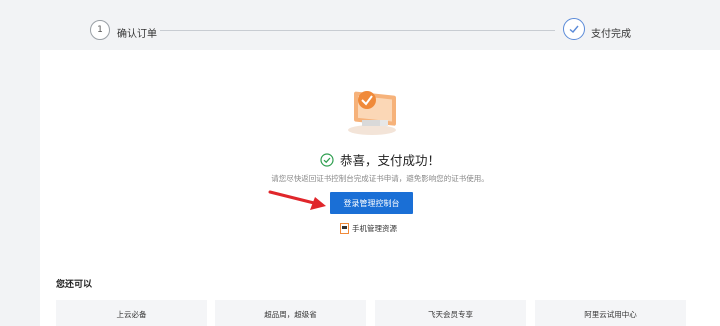 This screenshot has width=720, height=326. Describe the element at coordinates (344, 228) in the screenshot. I see `mobile-phone-icon` at that location.